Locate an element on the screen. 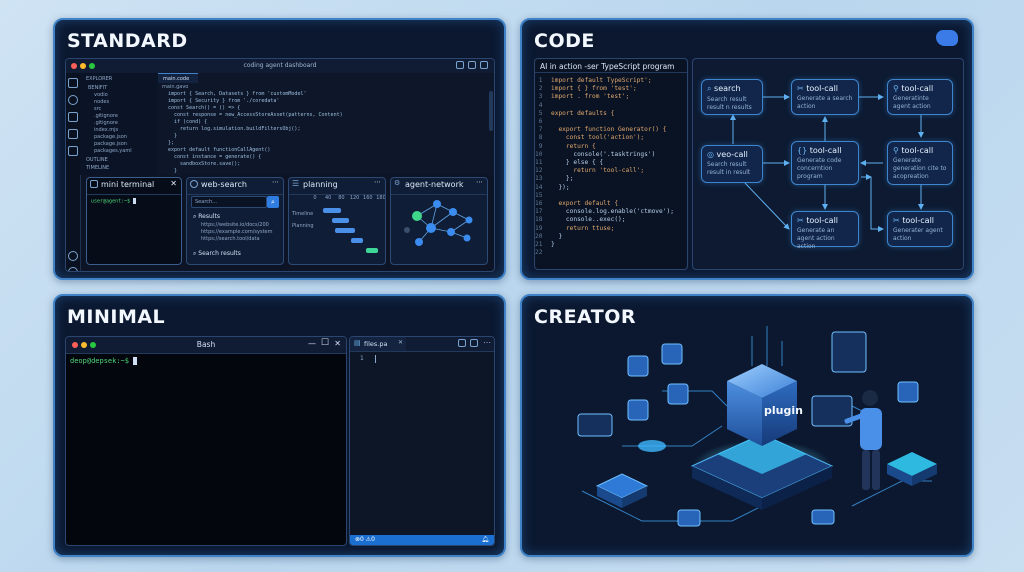  account-icon is located at coordinates (73, 256).